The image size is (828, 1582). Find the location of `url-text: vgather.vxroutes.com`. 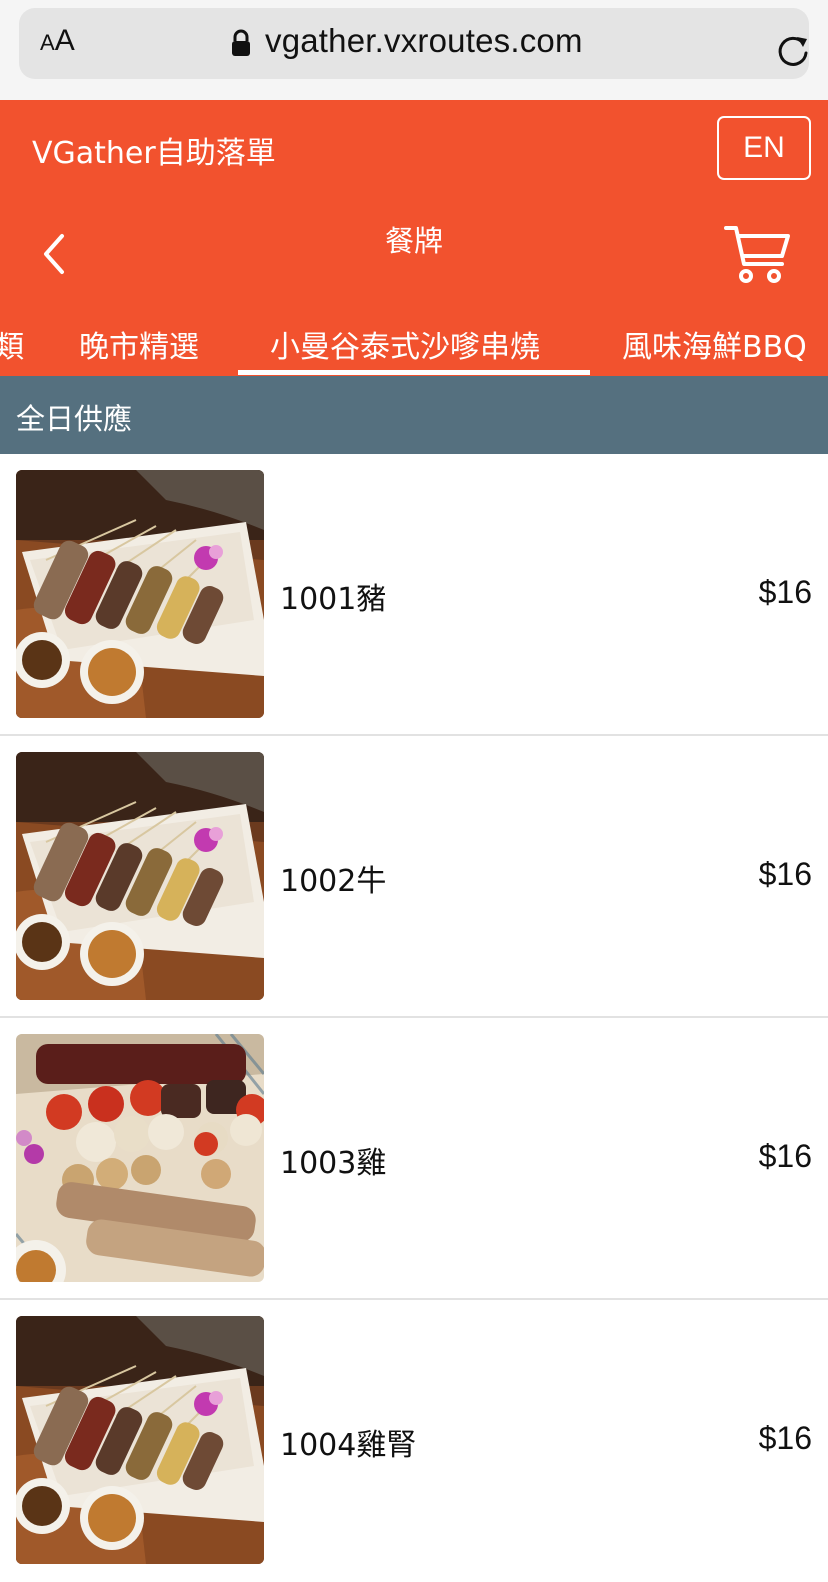

url-text: vgather.vxroutes.com is located at coordinates (424, 41).